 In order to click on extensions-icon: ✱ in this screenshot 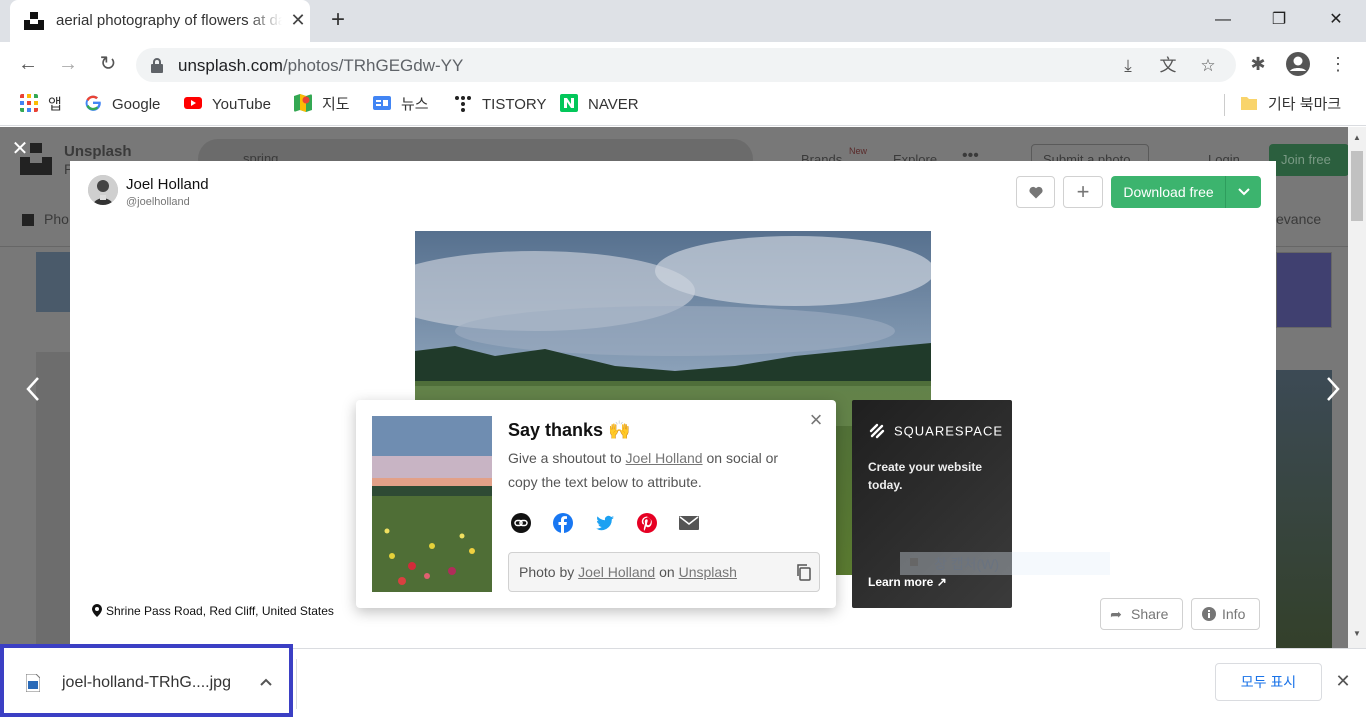, I will do `click(1258, 64)`.